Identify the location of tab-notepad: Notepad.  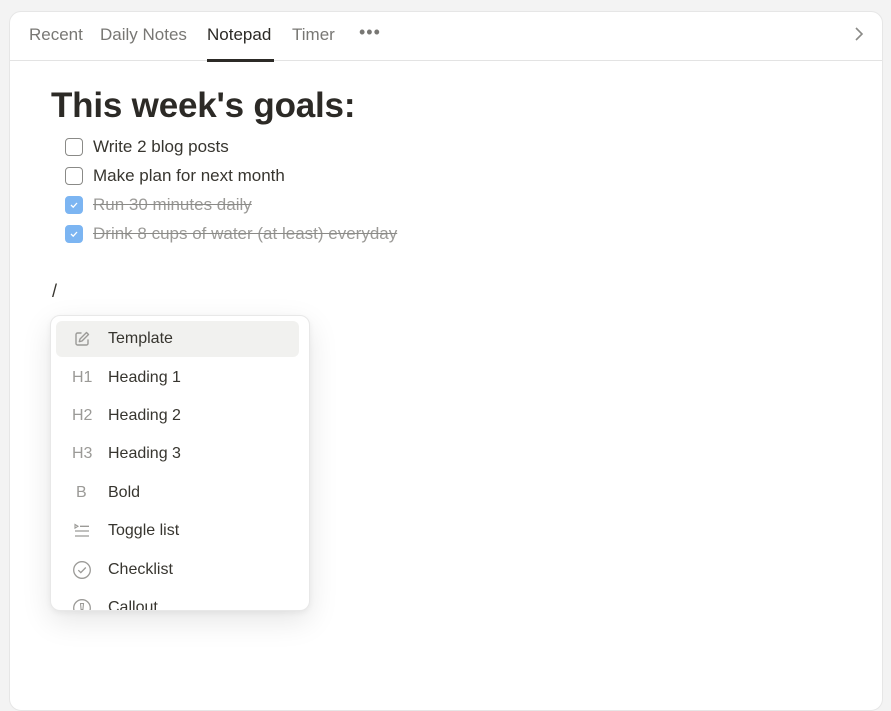
(239, 35).